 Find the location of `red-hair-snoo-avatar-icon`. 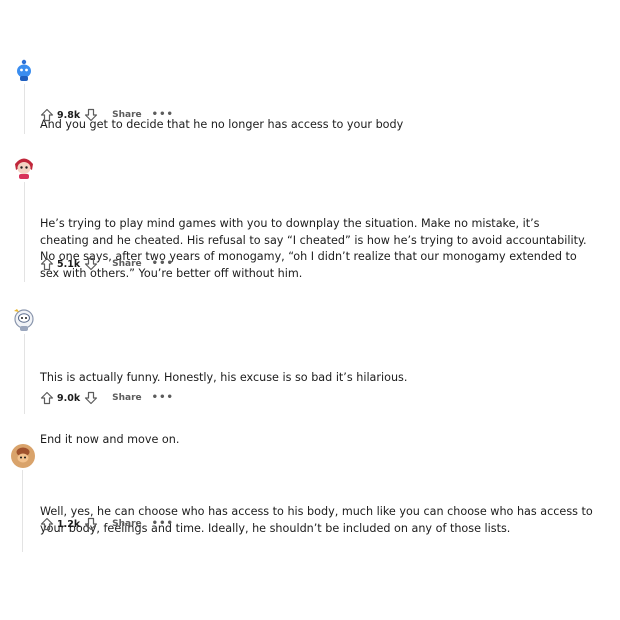

red-hair-snoo-avatar-icon is located at coordinates (24, 167).